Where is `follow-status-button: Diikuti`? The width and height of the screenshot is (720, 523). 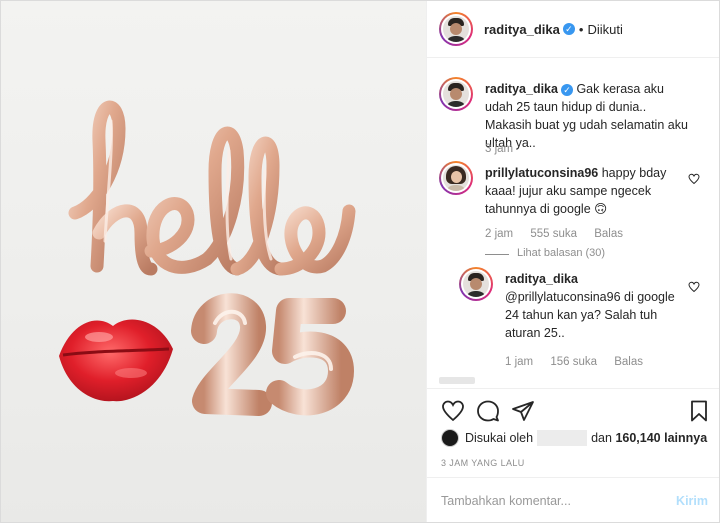 follow-status-button: Diikuti is located at coordinates (604, 29).